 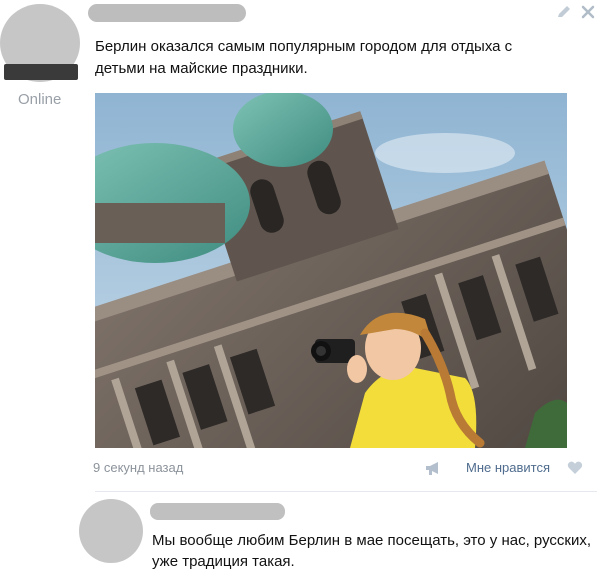 I want to click on post-timestamp: 9 секунд назад, so click(x=138, y=467).